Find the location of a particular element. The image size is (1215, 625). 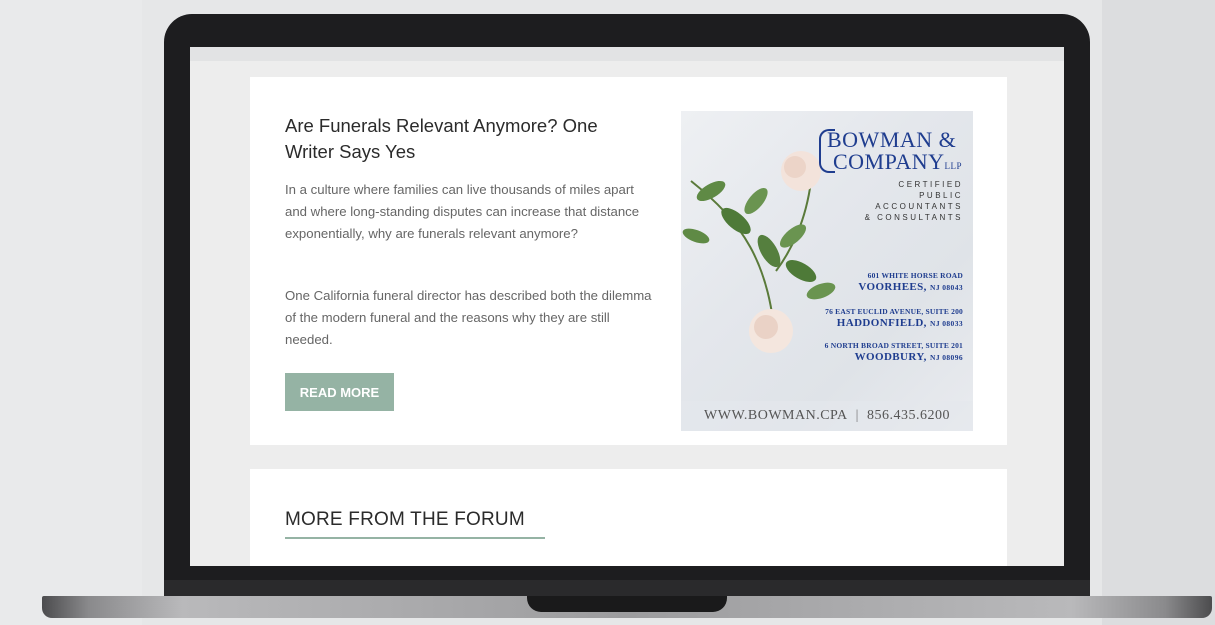

ad-footer: WWW.BOWMAN.CPA | 856.435.6200 is located at coordinates (827, 416).